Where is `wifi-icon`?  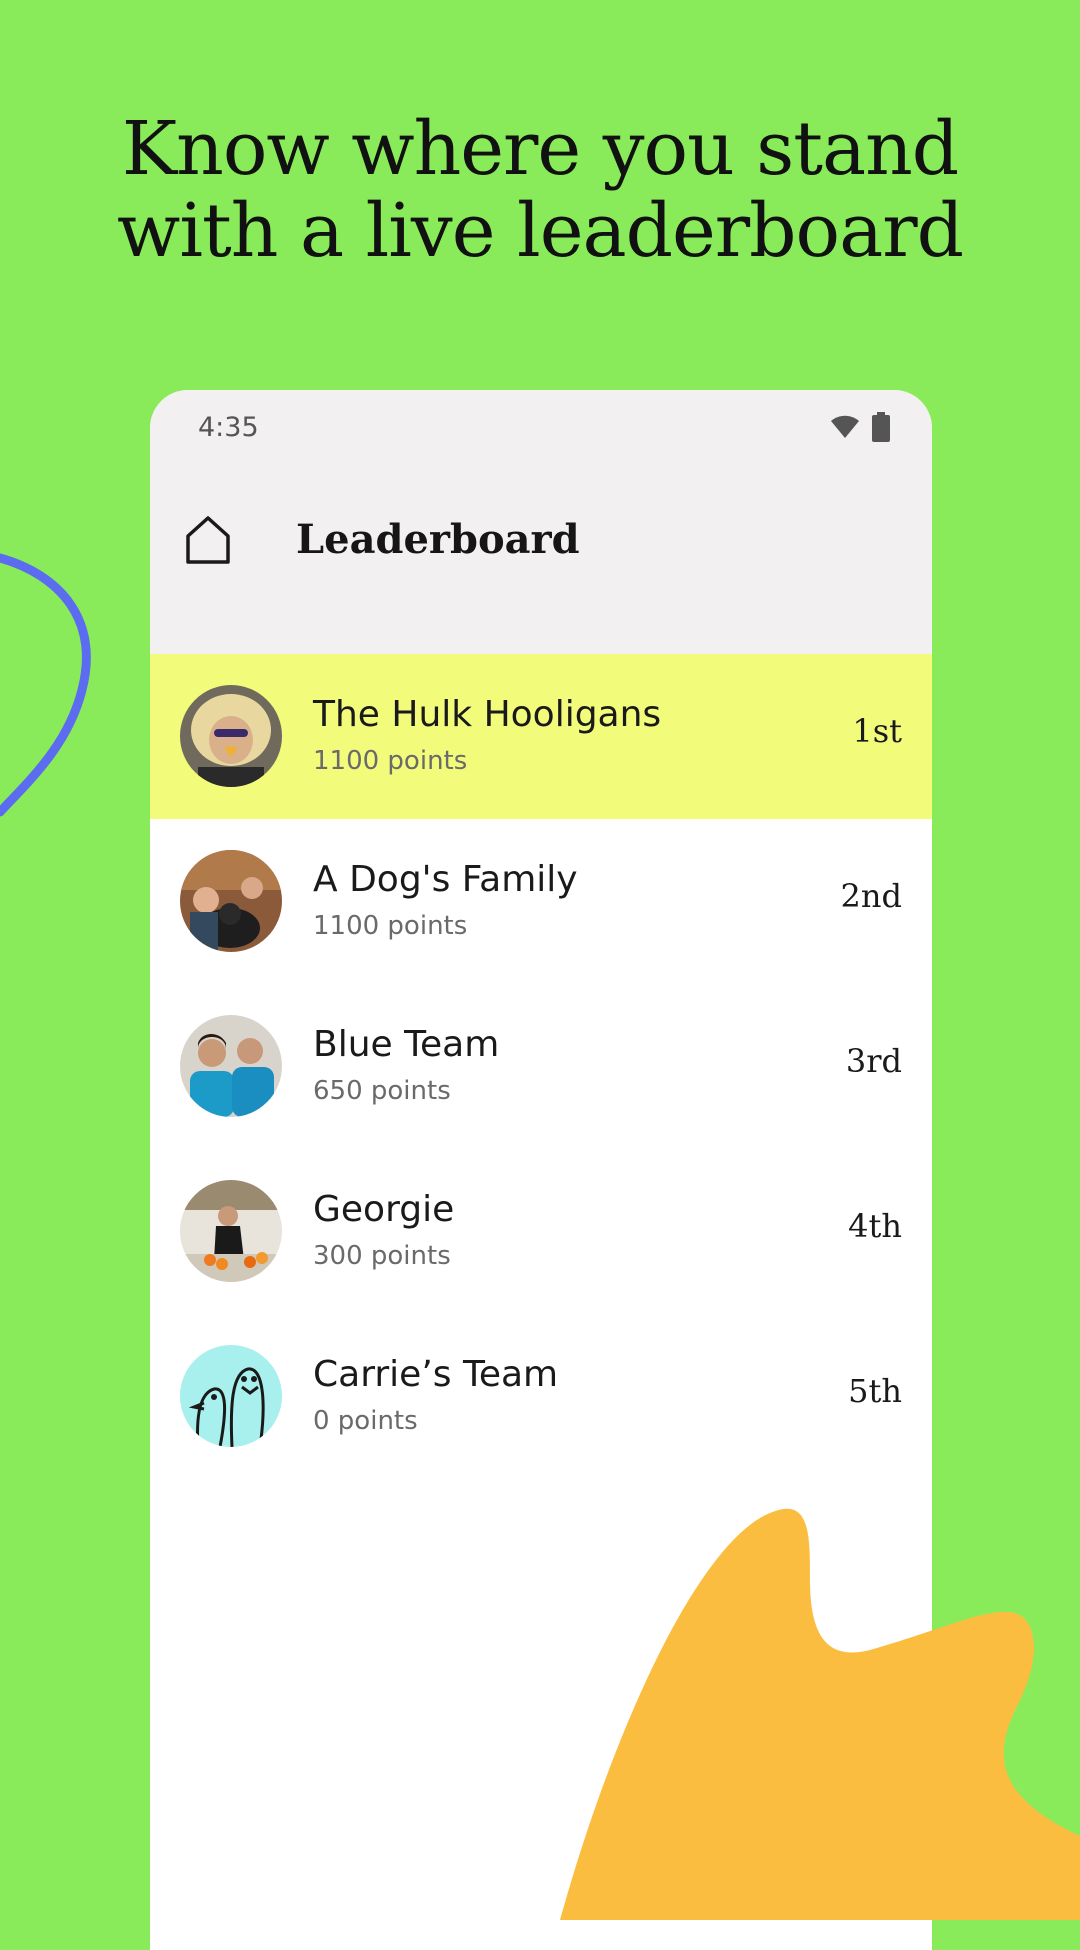
wifi-icon is located at coordinates (845, 426).